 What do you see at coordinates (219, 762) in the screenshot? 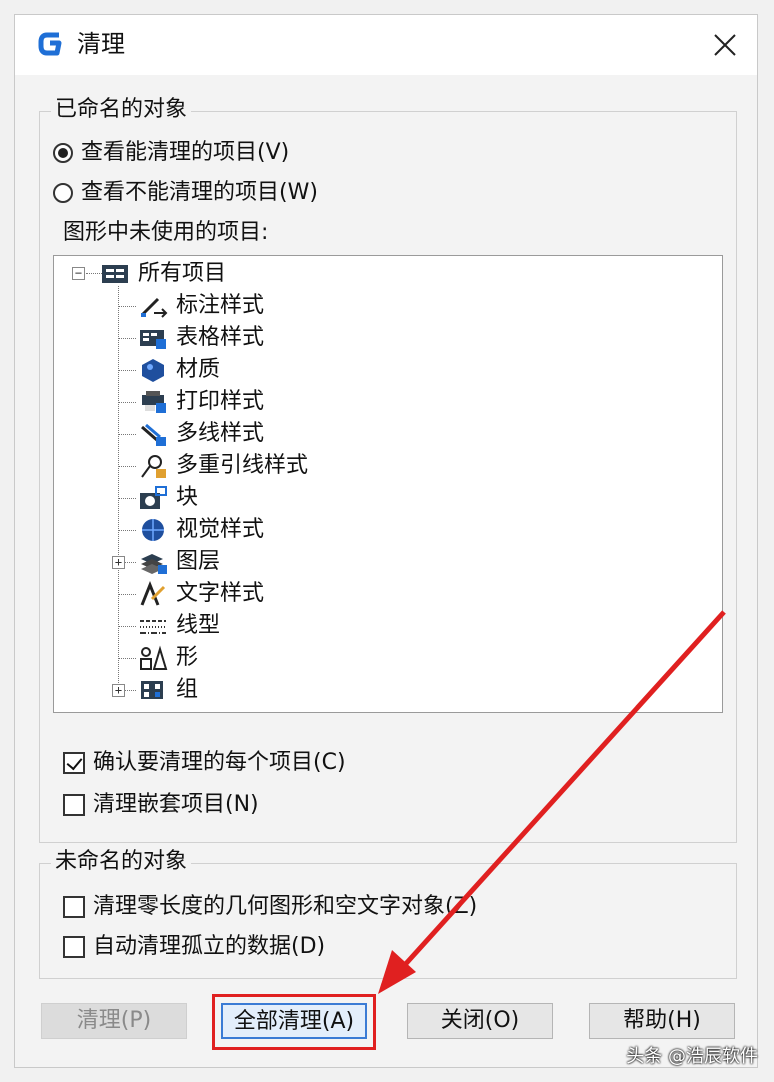
I see `confirm-each-label: 确认要清理的每个项目(C)` at bounding box center [219, 762].